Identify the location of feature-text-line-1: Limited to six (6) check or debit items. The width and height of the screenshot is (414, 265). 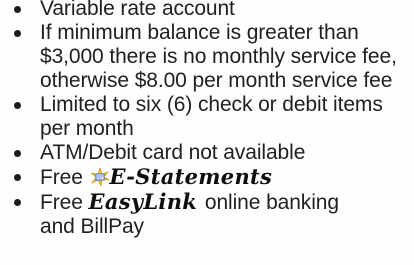
(211, 104).